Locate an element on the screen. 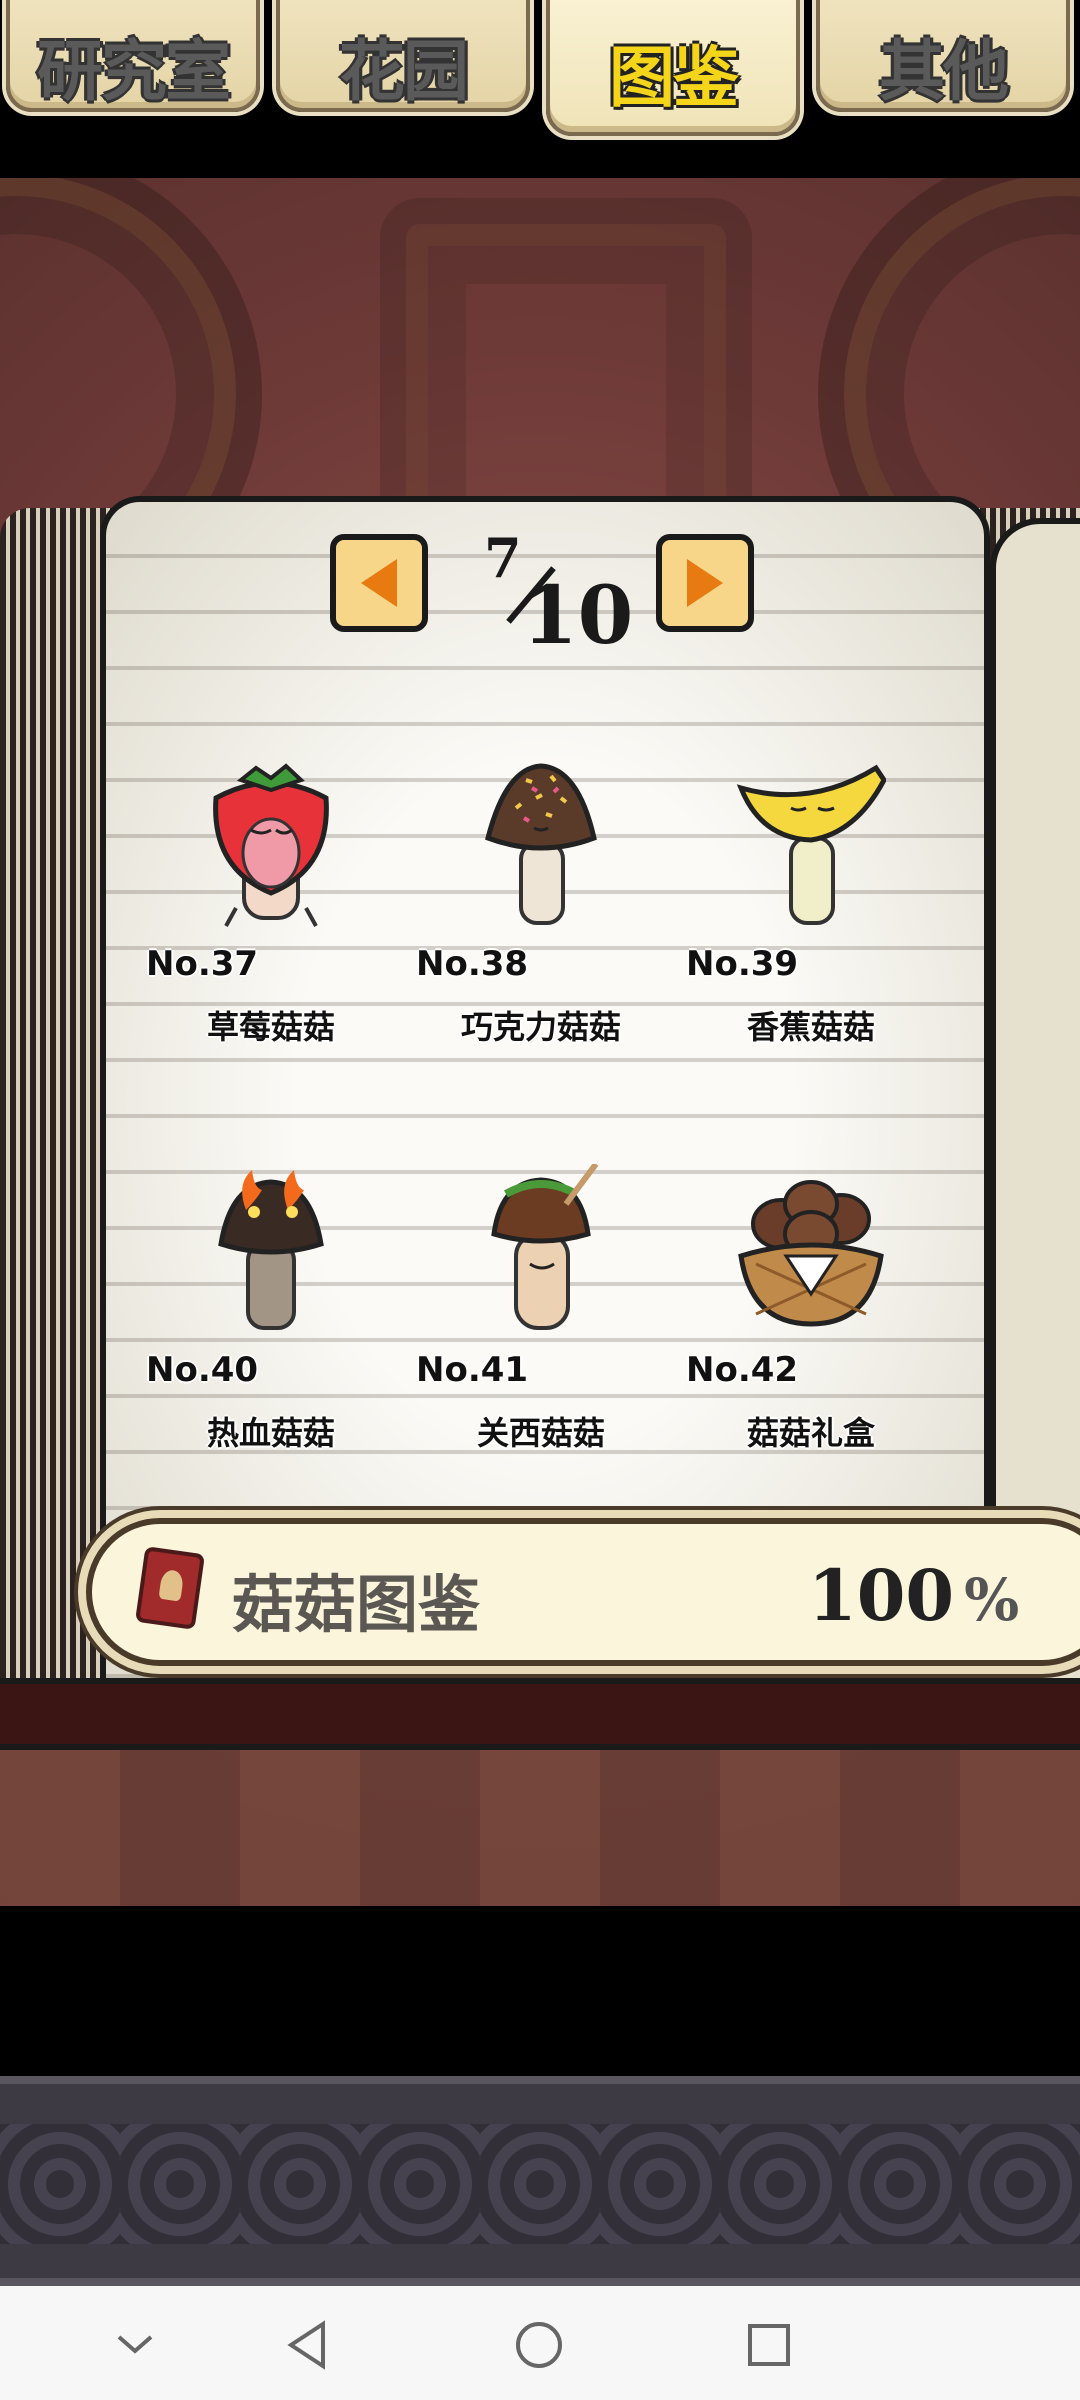  mushroom-entry-38: No.38 巧克力菇菇 is located at coordinates (541, 908).